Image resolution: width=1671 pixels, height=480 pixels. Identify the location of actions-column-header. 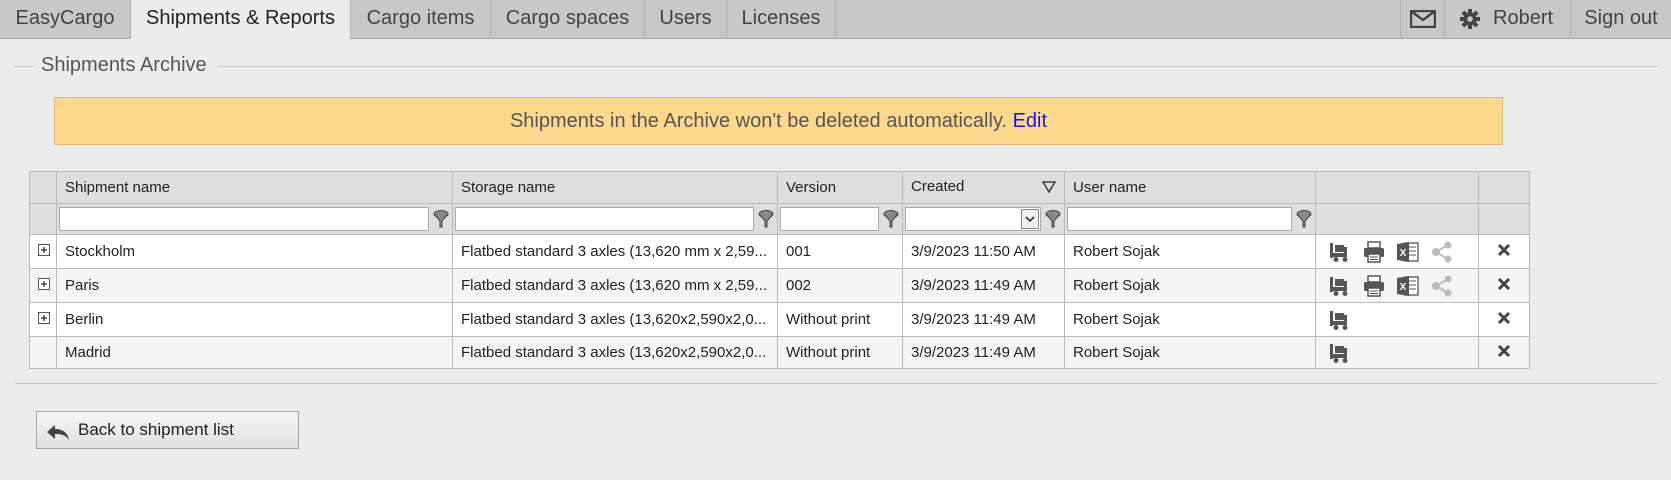
(1397, 187).